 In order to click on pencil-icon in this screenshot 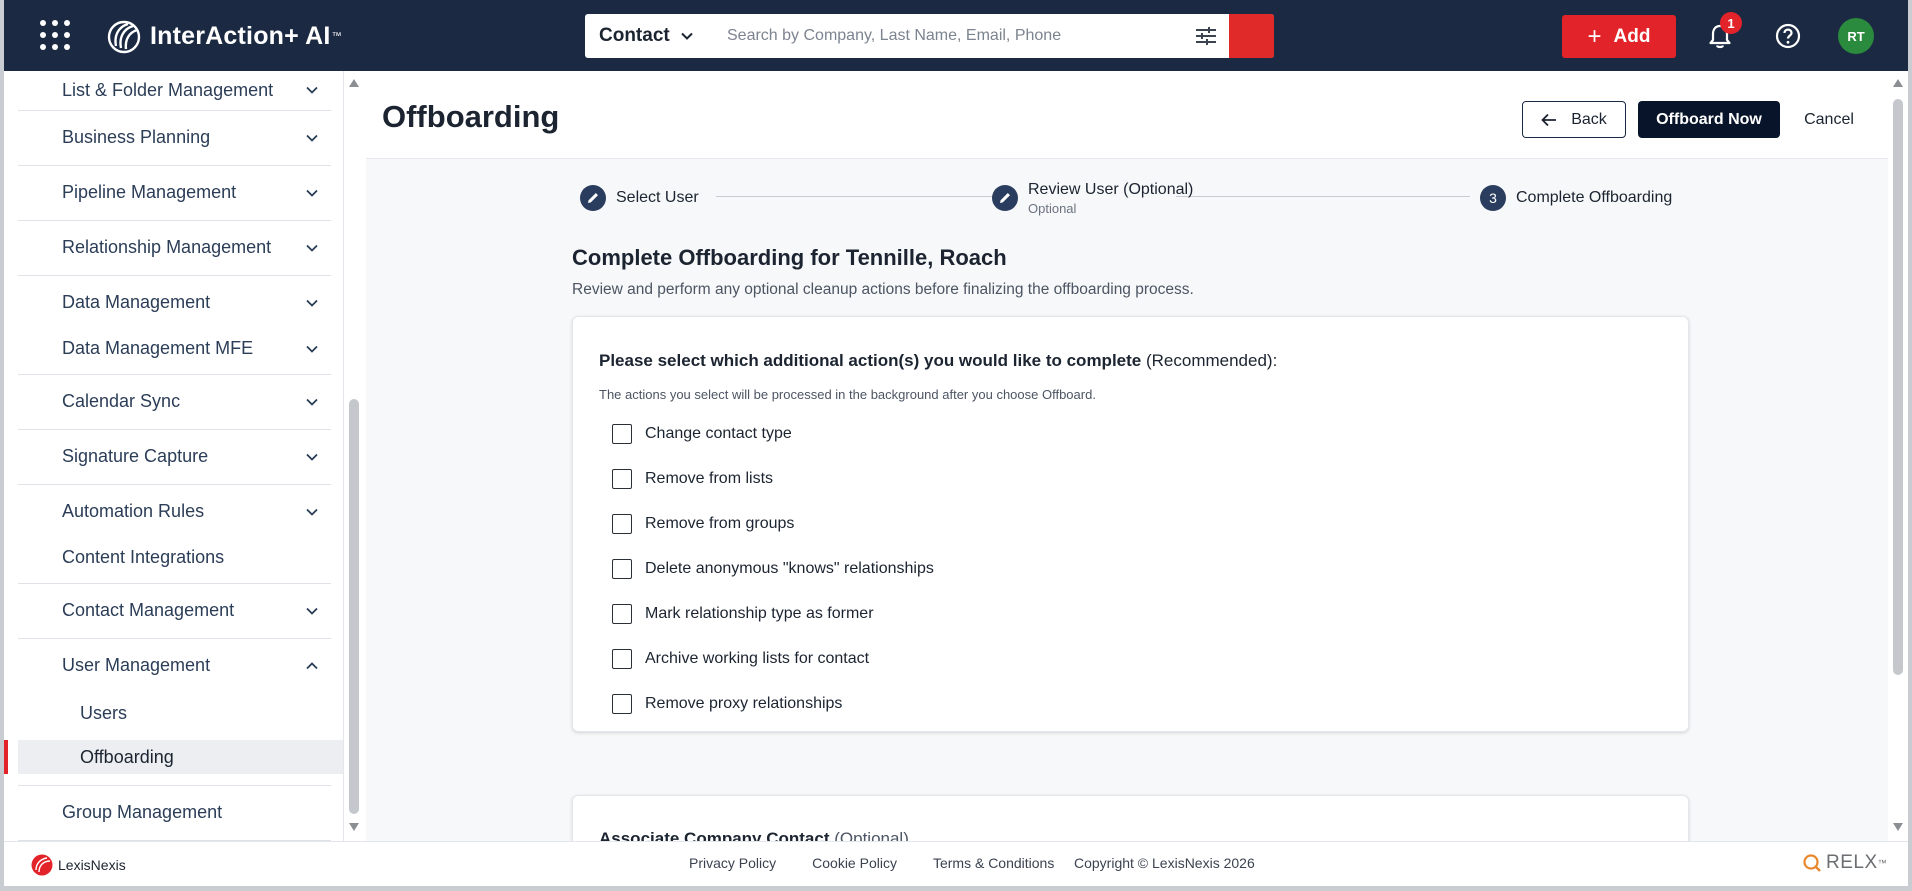, I will do `click(1005, 198)`.